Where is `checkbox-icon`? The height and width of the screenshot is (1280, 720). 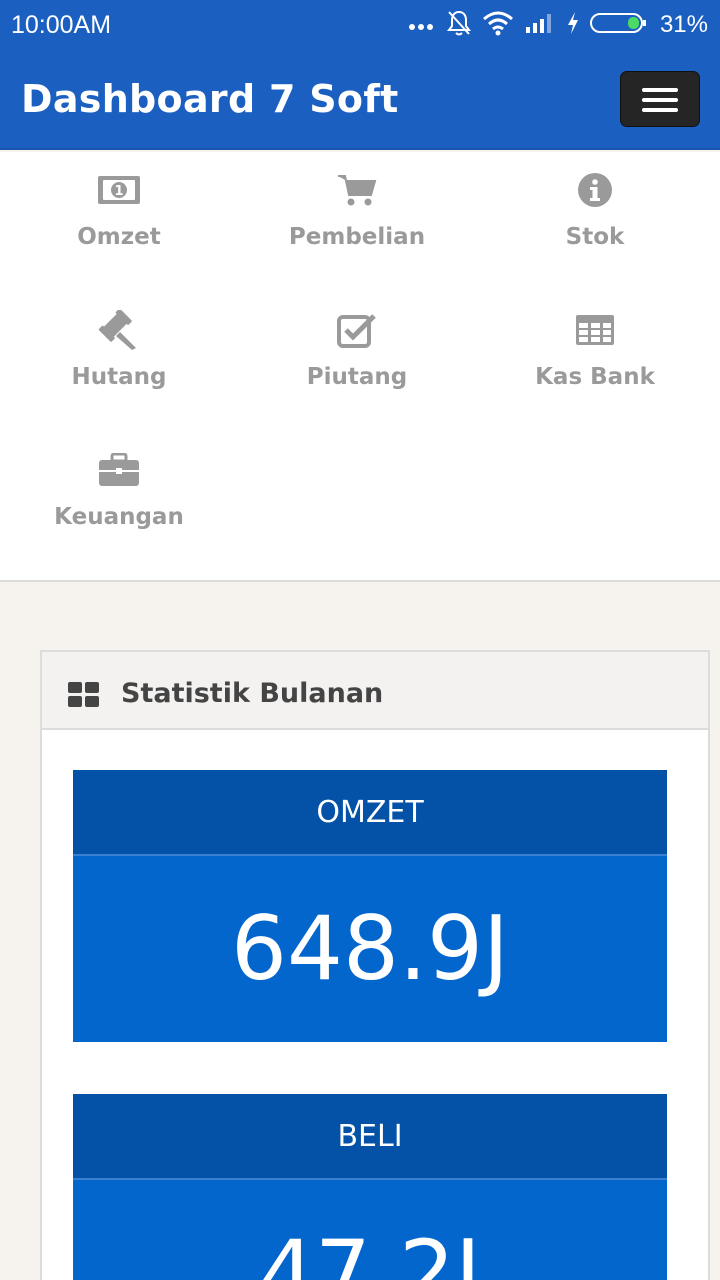
checkbox-icon is located at coordinates (357, 330).